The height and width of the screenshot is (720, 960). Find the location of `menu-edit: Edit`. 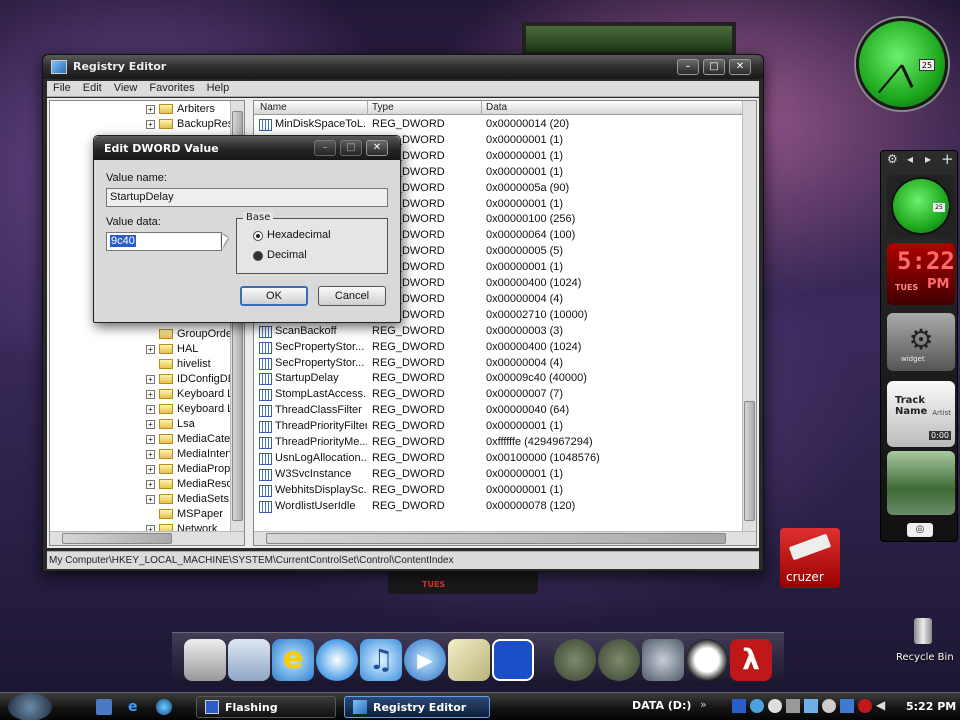

menu-edit: Edit is located at coordinates (92, 88).